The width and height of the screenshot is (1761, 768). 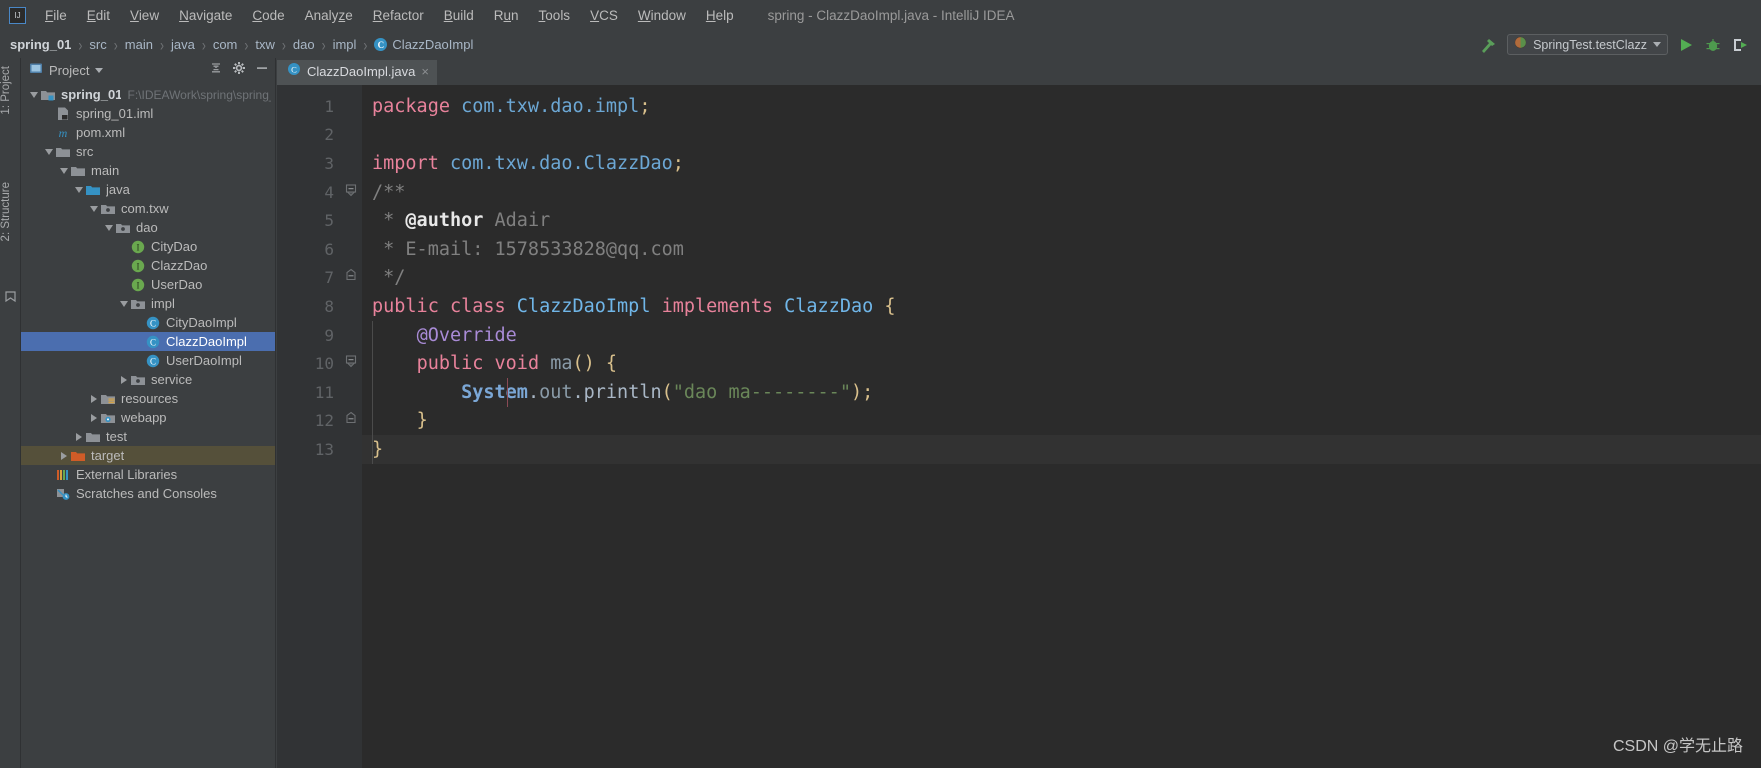 What do you see at coordinates (1587, 44) in the screenshot?
I see `run-configuration-selector: SpringTest.testClazz` at bounding box center [1587, 44].